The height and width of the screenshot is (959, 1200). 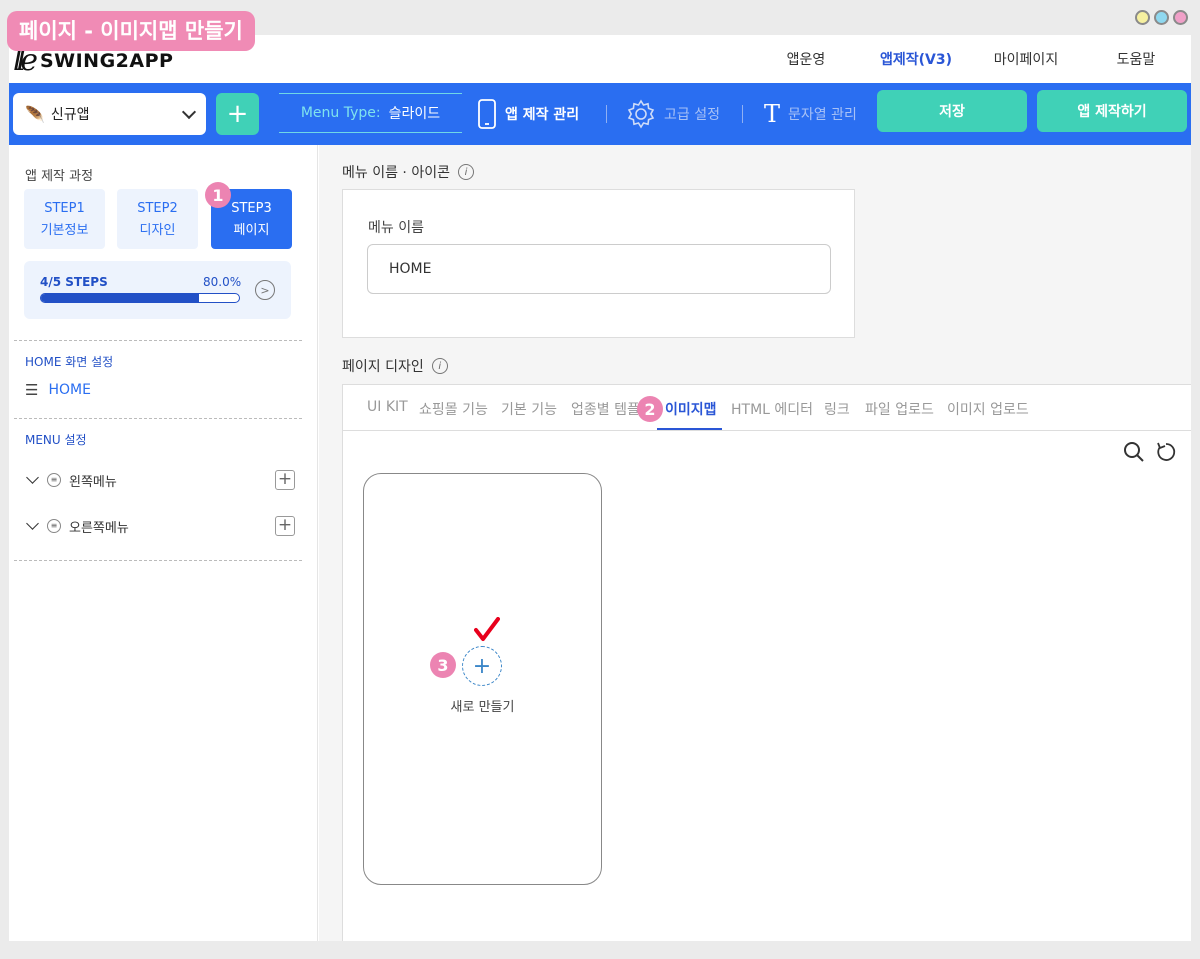 I want to click on tab-image-upload: 이미지 업로드, so click(x=988, y=409).